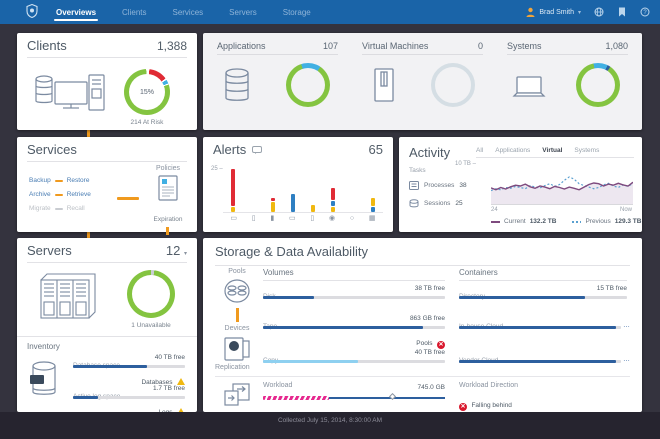 The image size is (660, 439). What do you see at coordinates (129, 366) in the screenshot?
I see `database-space-bar` at bounding box center [129, 366].